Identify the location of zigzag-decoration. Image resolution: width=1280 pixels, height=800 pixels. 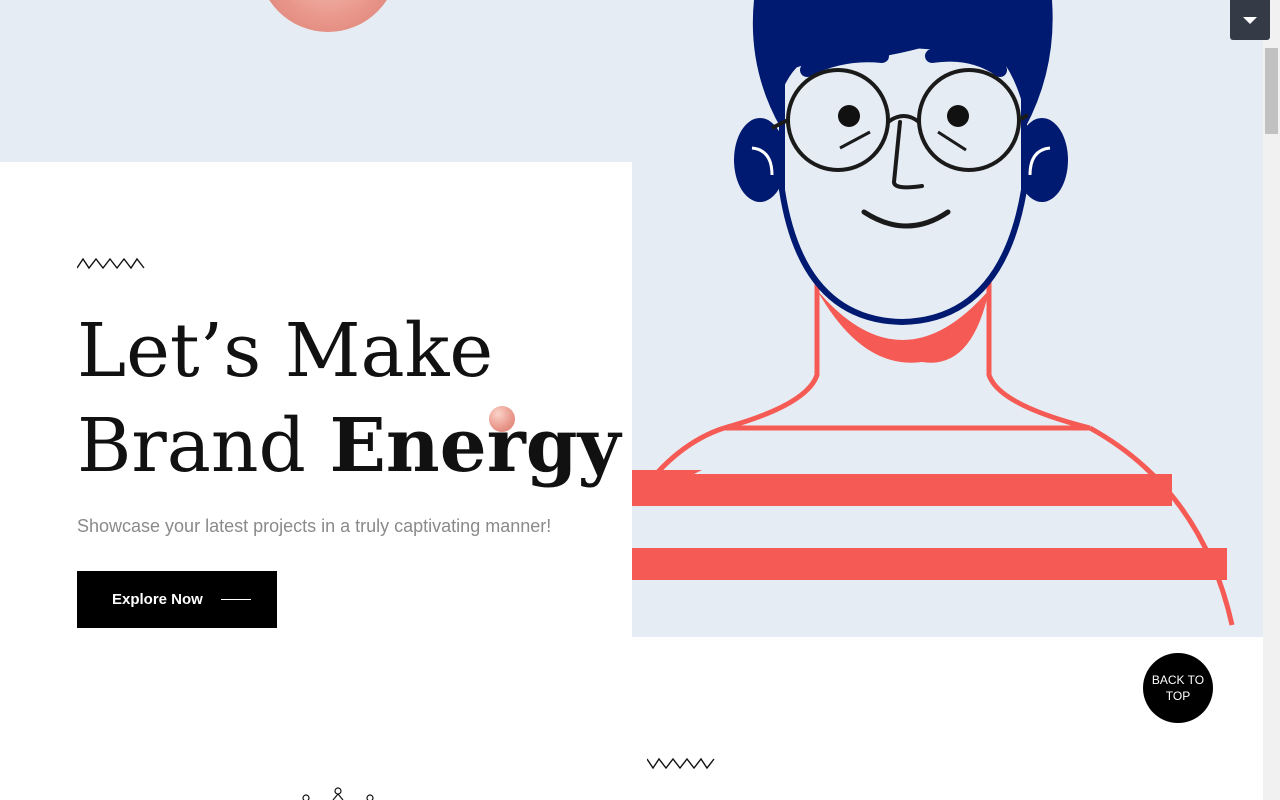
(111, 263).